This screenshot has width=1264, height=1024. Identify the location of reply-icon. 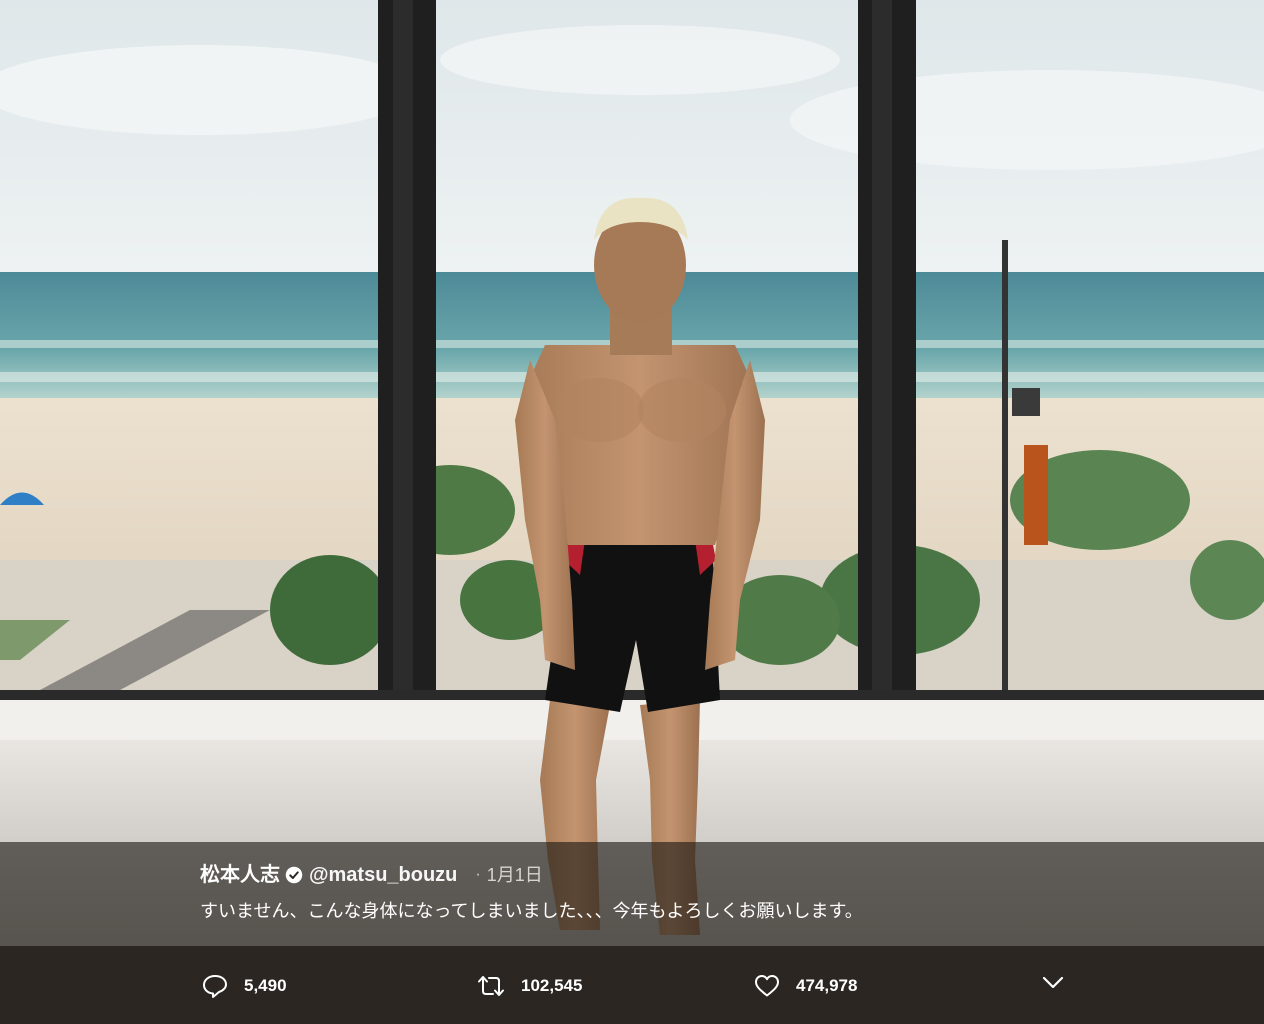
(215, 986).